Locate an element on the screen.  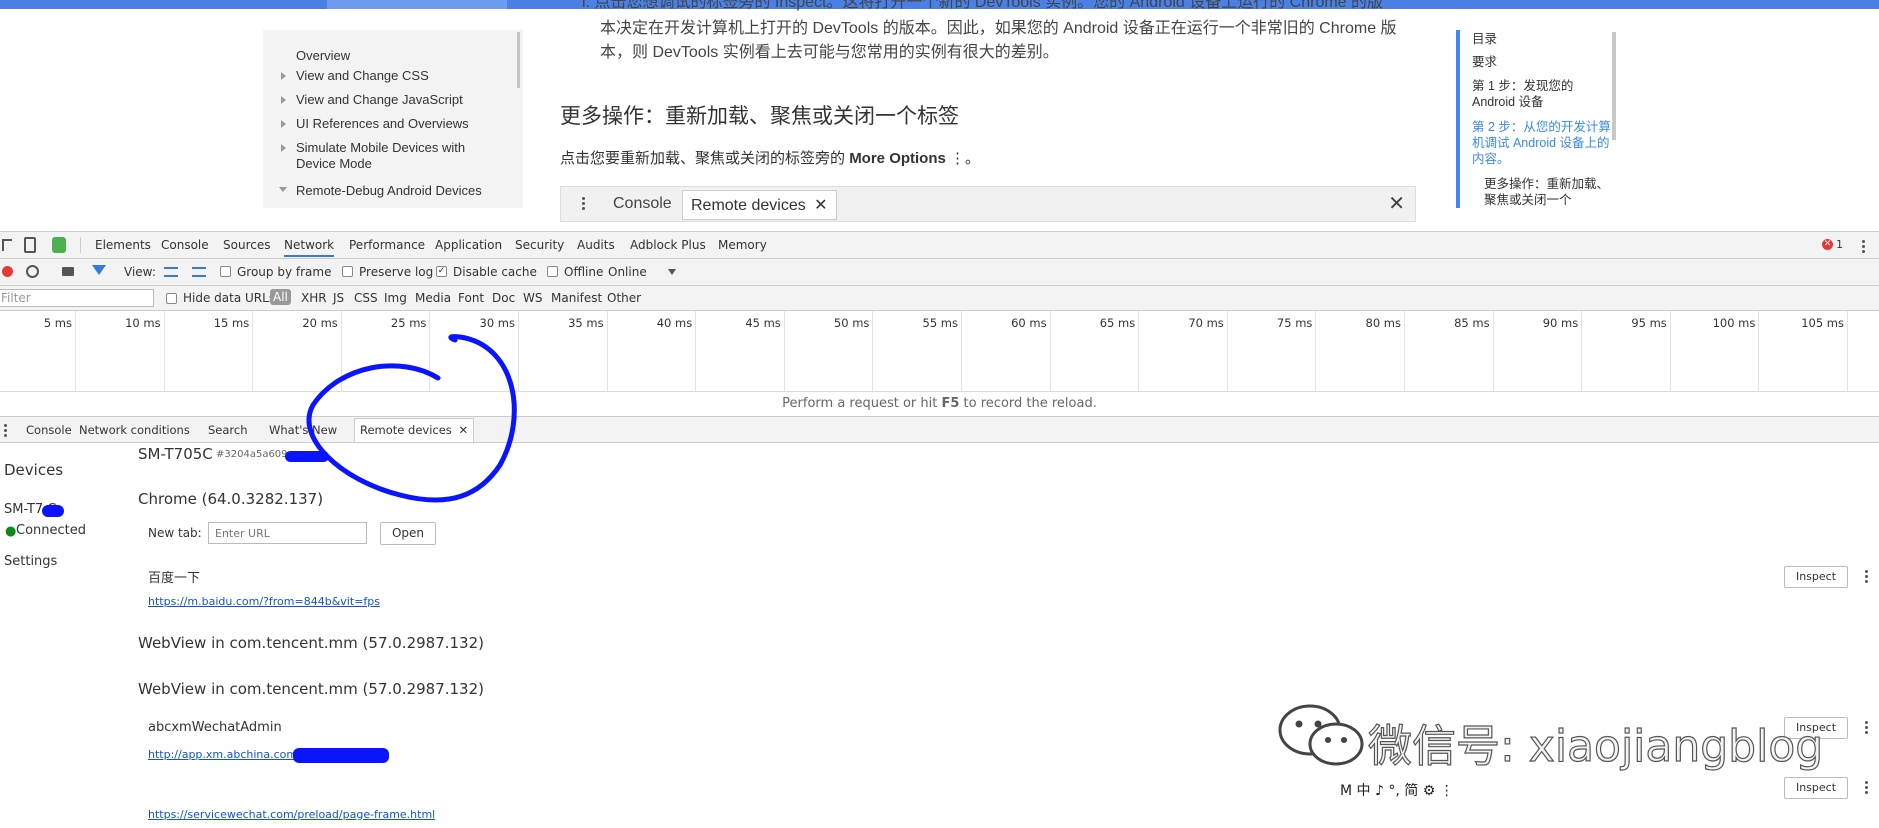
connection-status: Connected is located at coordinates (51, 530).